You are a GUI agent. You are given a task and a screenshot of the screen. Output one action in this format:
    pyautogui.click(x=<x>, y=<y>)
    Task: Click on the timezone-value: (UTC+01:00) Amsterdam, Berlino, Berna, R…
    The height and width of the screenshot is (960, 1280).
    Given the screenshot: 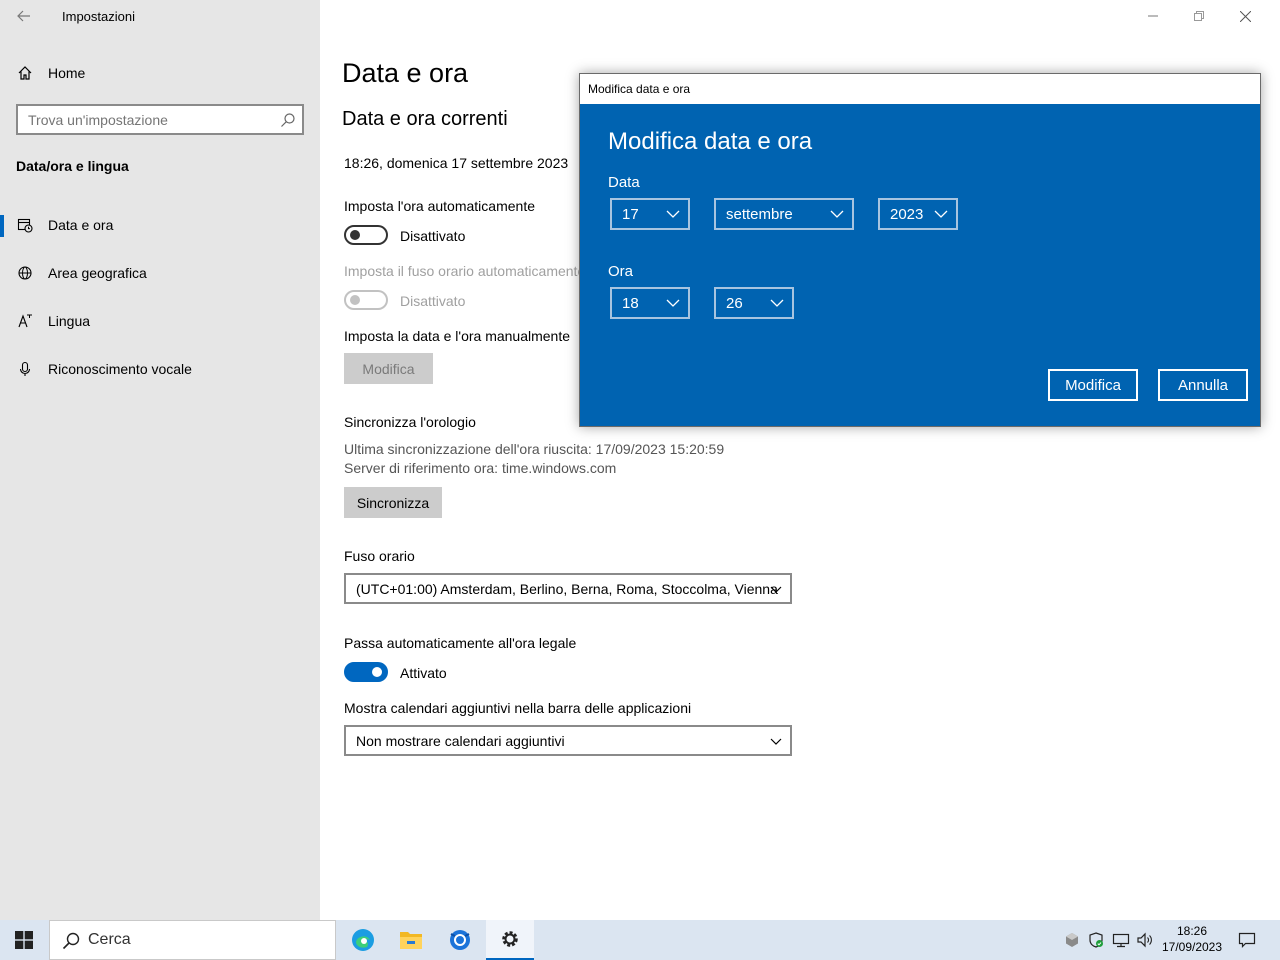 What is the action you would take?
    pyautogui.click(x=567, y=588)
    